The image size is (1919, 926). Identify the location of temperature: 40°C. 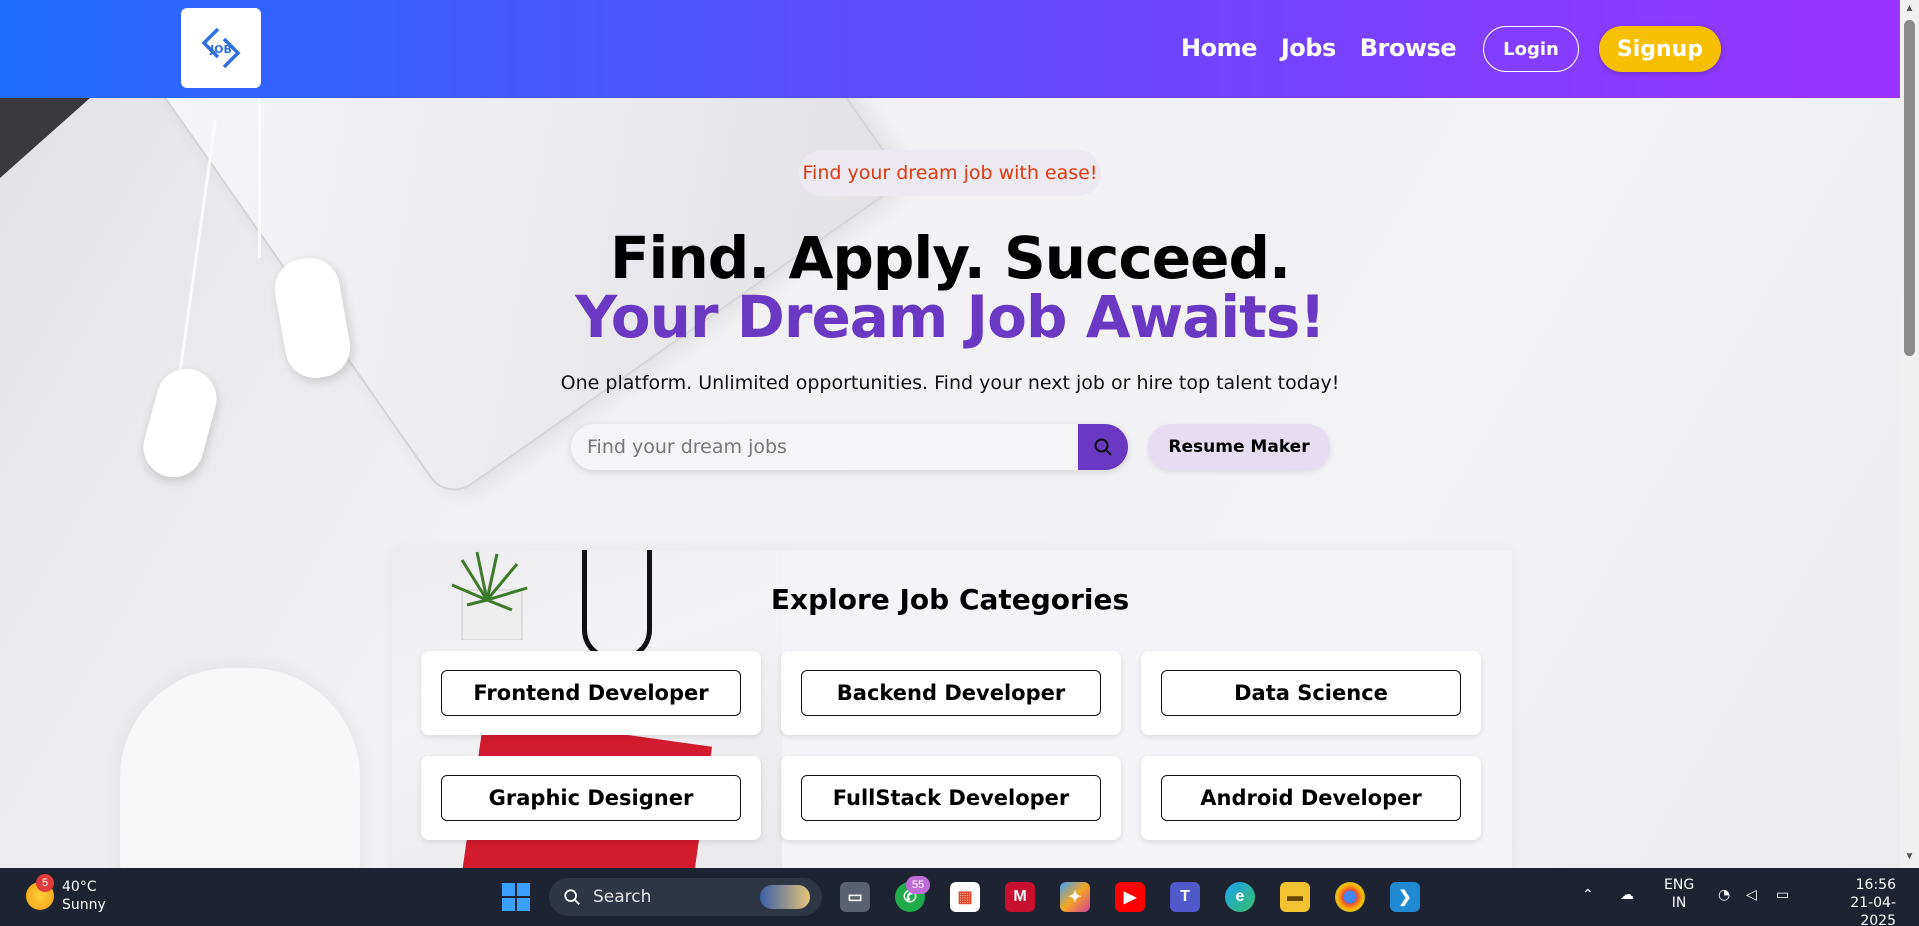
(79, 887).